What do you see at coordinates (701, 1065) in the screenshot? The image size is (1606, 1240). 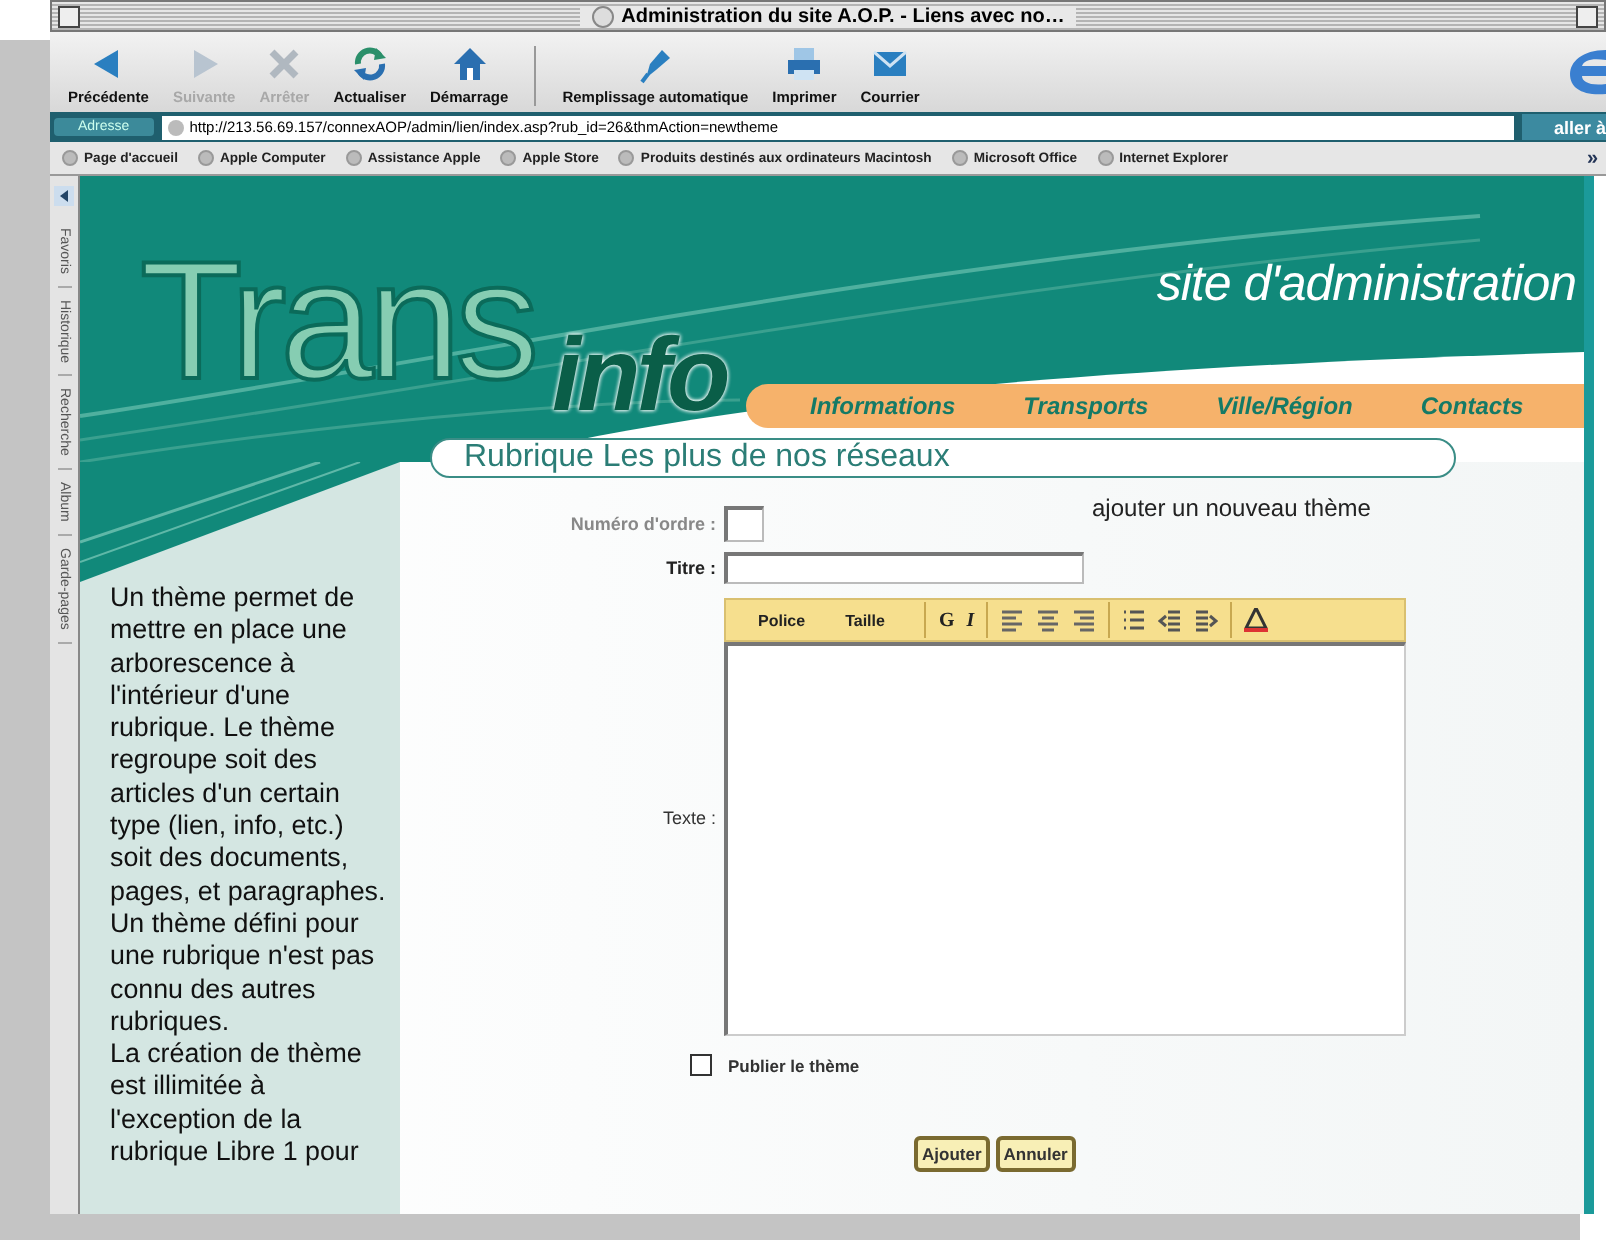 I see `checkbox` at bounding box center [701, 1065].